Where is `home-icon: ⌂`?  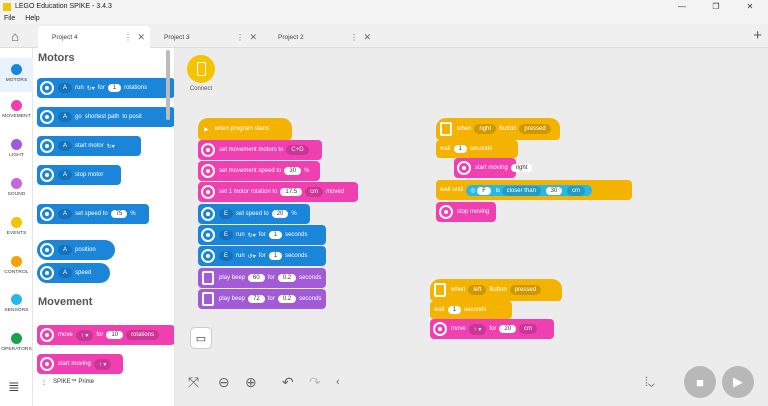 home-icon: ⌂ is located at coordinates (15, 36).